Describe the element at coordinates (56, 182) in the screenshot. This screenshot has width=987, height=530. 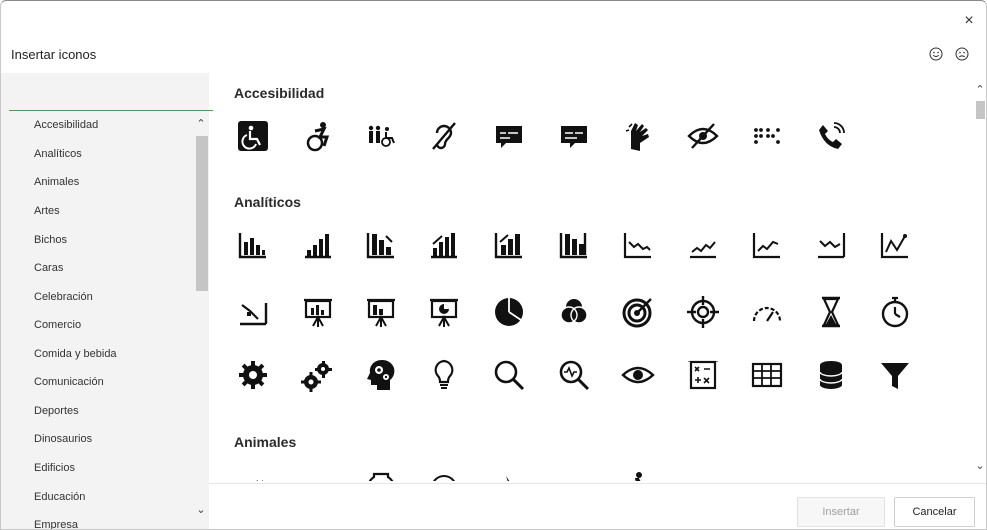
I see `category-animales: Animales` at that location.